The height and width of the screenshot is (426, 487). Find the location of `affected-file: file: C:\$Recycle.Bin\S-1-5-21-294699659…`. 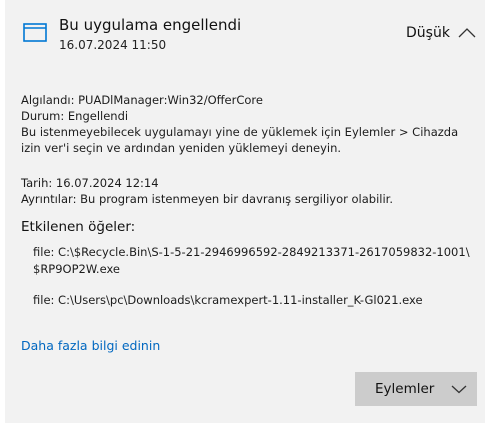

affected-file: file: C:\$Recycle.Bin\S-1-5-21-294699659… is located at coordinates (251, 260).